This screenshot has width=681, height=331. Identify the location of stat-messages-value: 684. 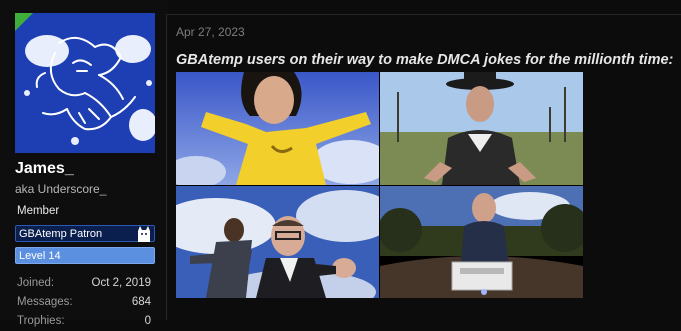
(141, 302).